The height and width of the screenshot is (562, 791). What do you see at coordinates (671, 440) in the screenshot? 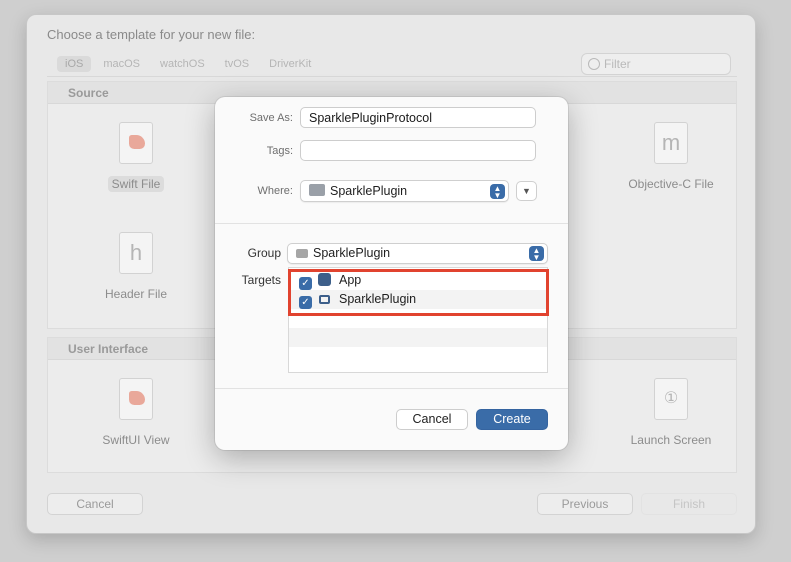
I see `template-label: Launch Screen` at bounding box center [671, 440].